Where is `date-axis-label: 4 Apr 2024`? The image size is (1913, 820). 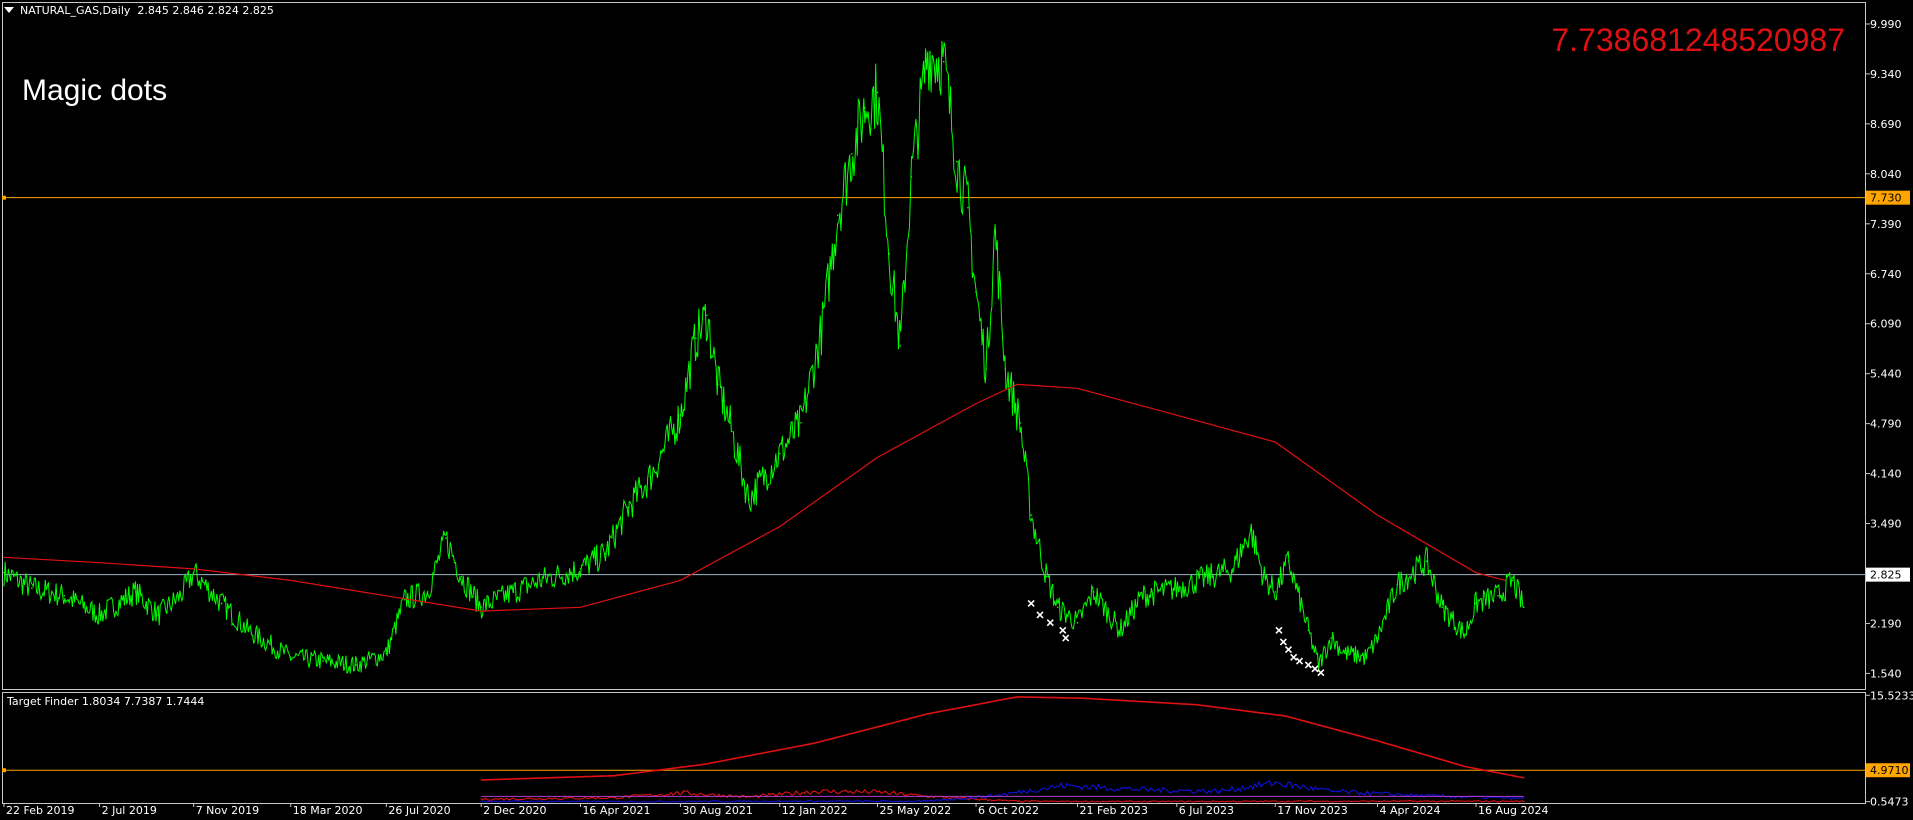 date-axis-label: 4 Apr 2024 is located at coordinates (1409, 810).